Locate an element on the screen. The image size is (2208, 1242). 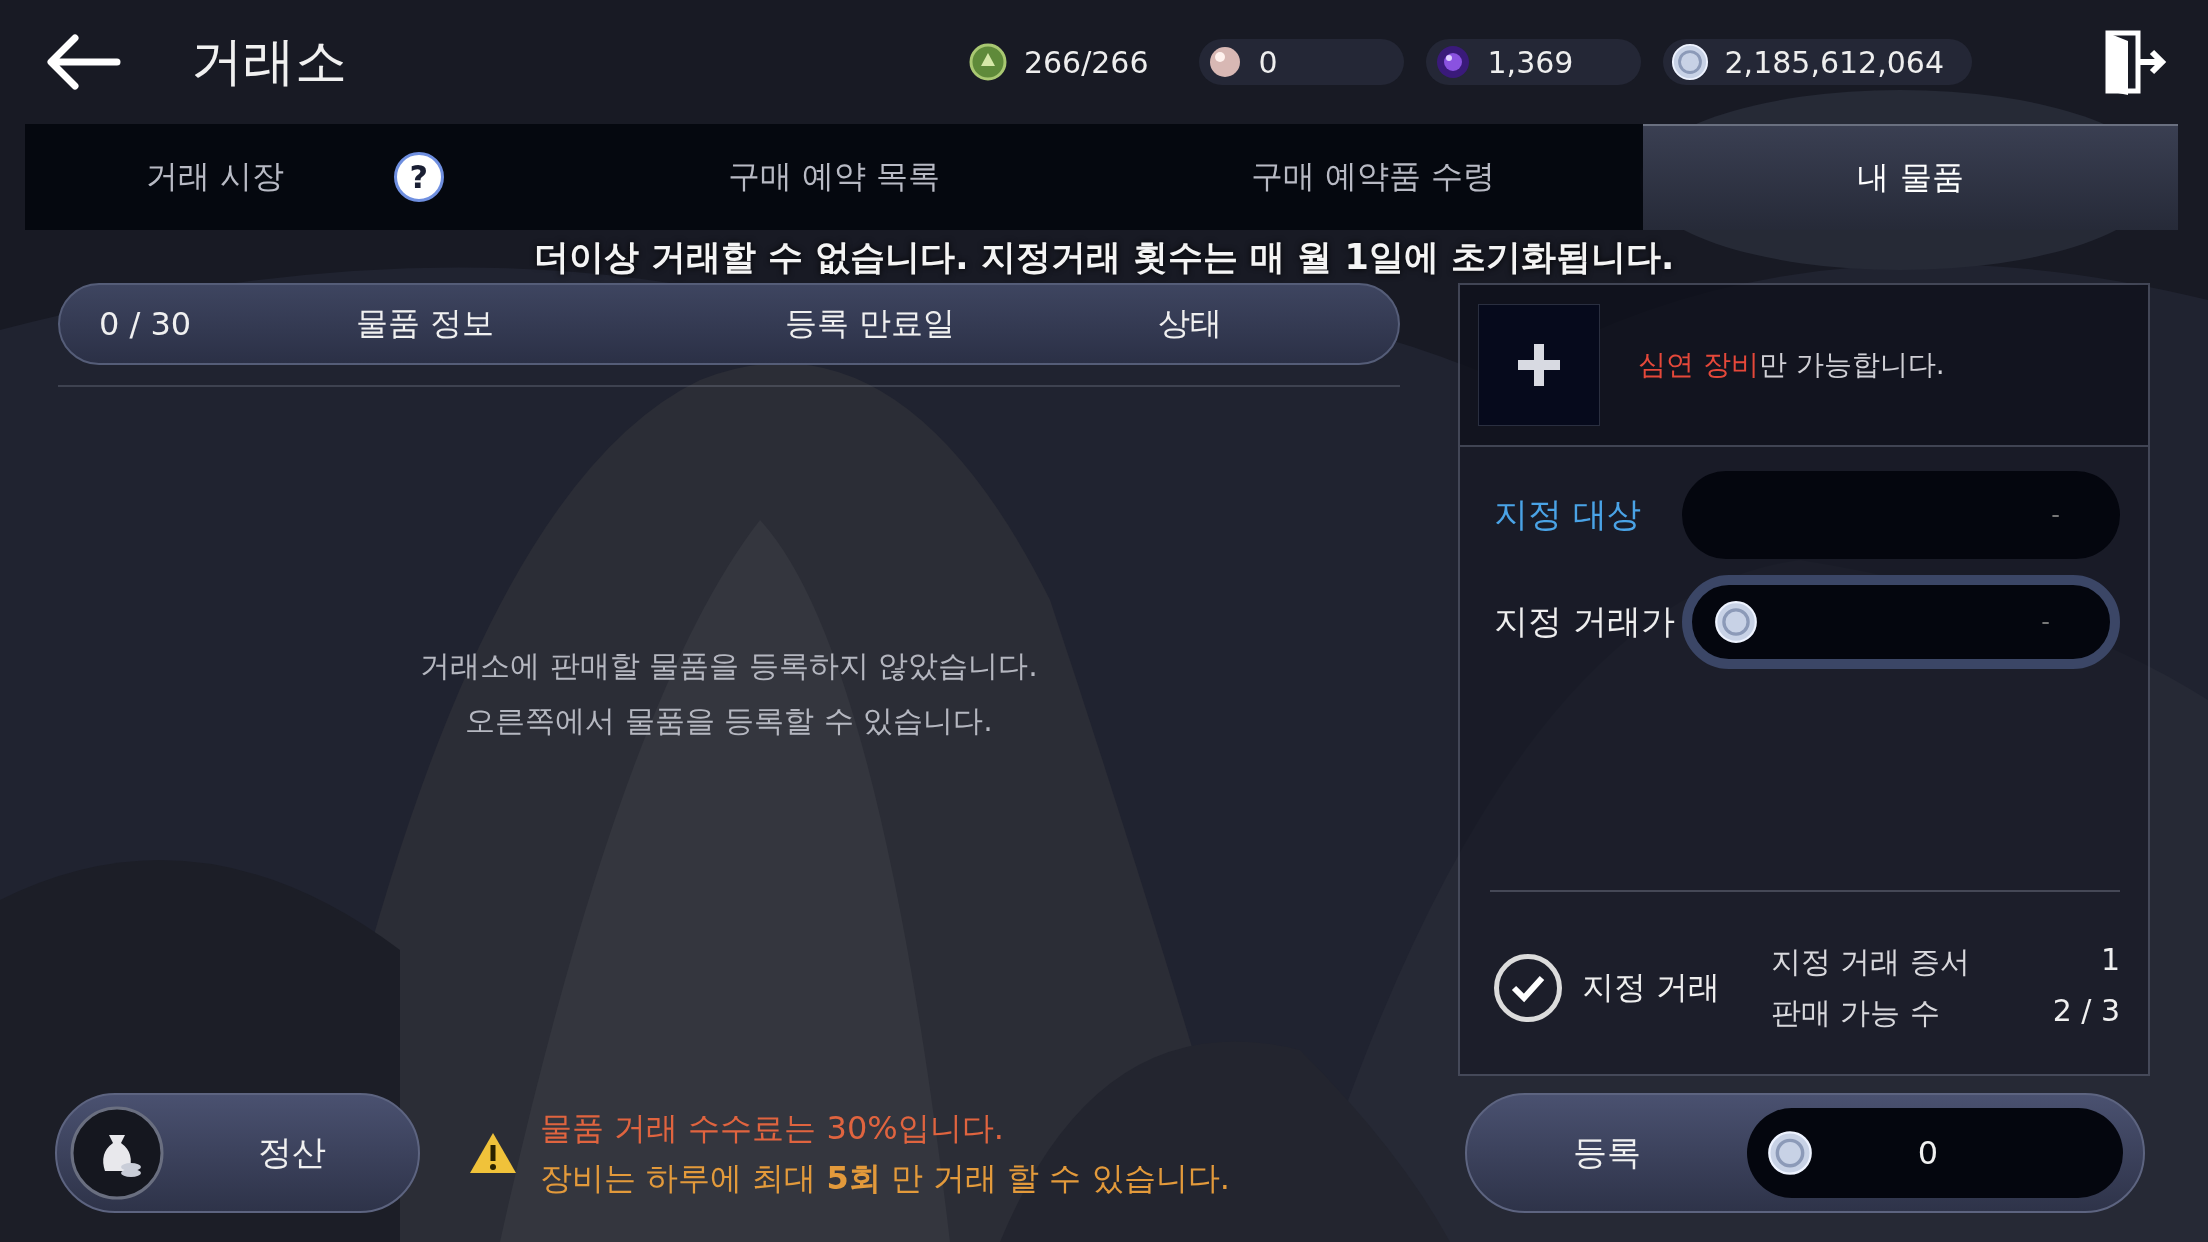
checkbox-label: 지정 거래 is located at coordinates (1651, 987).